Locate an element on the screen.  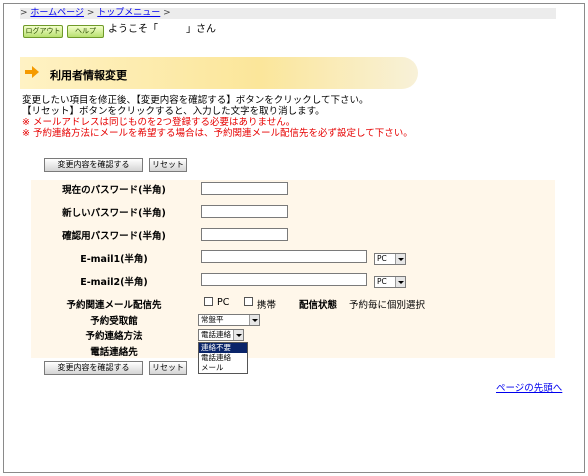
breadcrumb-top-menu-link: トップメニュー is located at coordinates (128, 13).